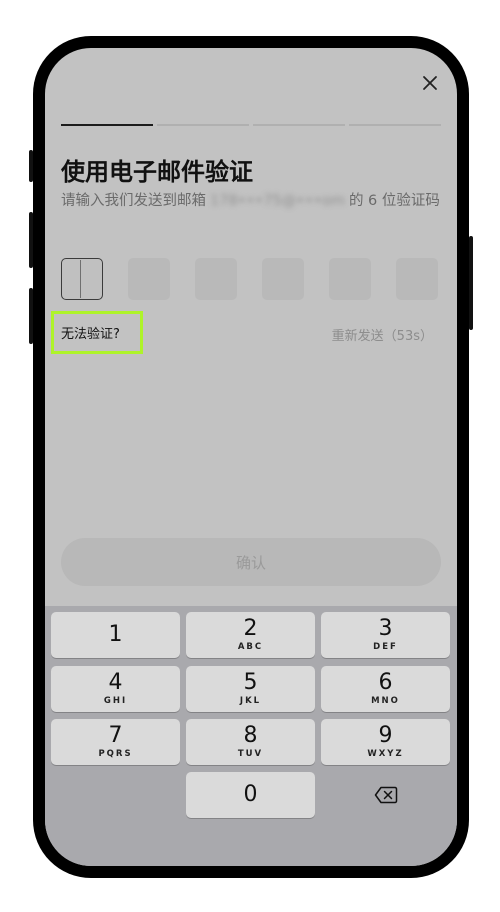 The image size is (500, 912). I want to click on instruction-prefix: 请输入我们发送到邮箱, so click(133, 201).